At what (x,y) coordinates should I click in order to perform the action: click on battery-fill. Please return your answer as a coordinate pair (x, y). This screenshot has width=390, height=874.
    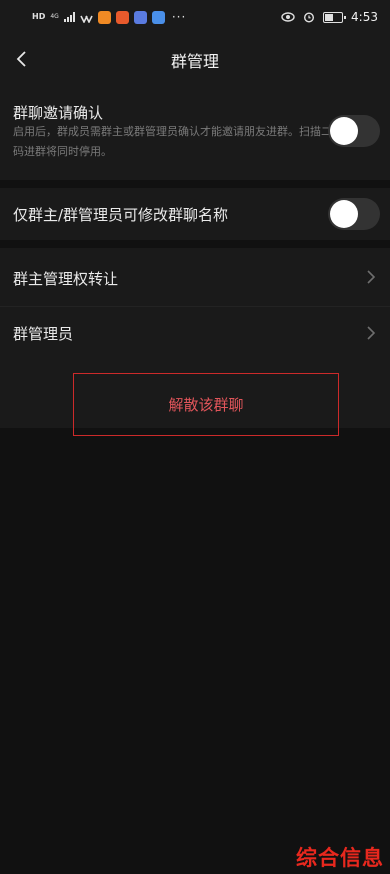
    Looking at the image, I should click on (329, 17).